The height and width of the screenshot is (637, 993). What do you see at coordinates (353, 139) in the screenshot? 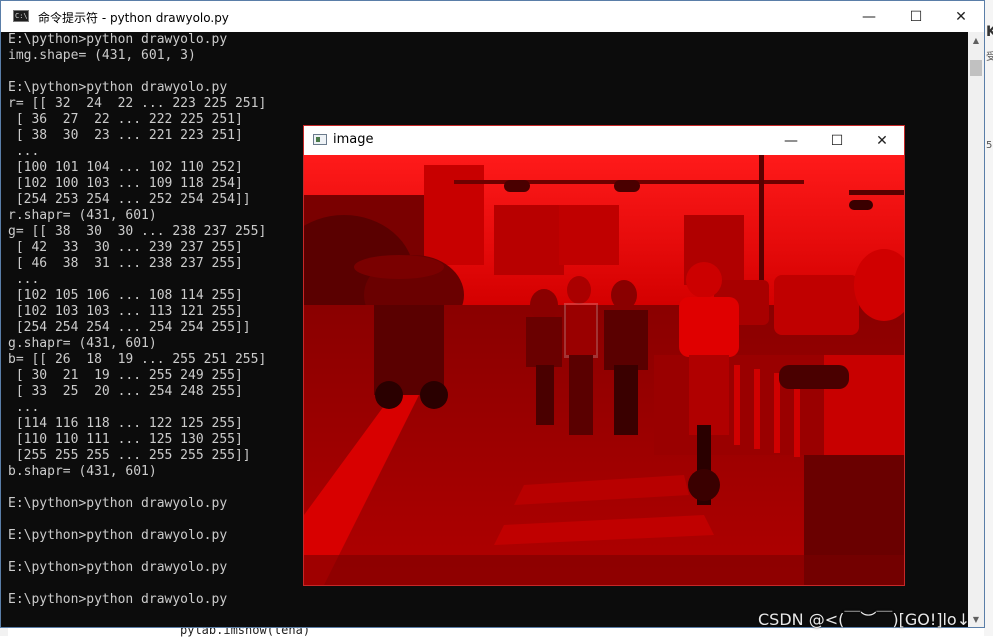
I see `image-window-title: image` at bounding box center [353, 139].